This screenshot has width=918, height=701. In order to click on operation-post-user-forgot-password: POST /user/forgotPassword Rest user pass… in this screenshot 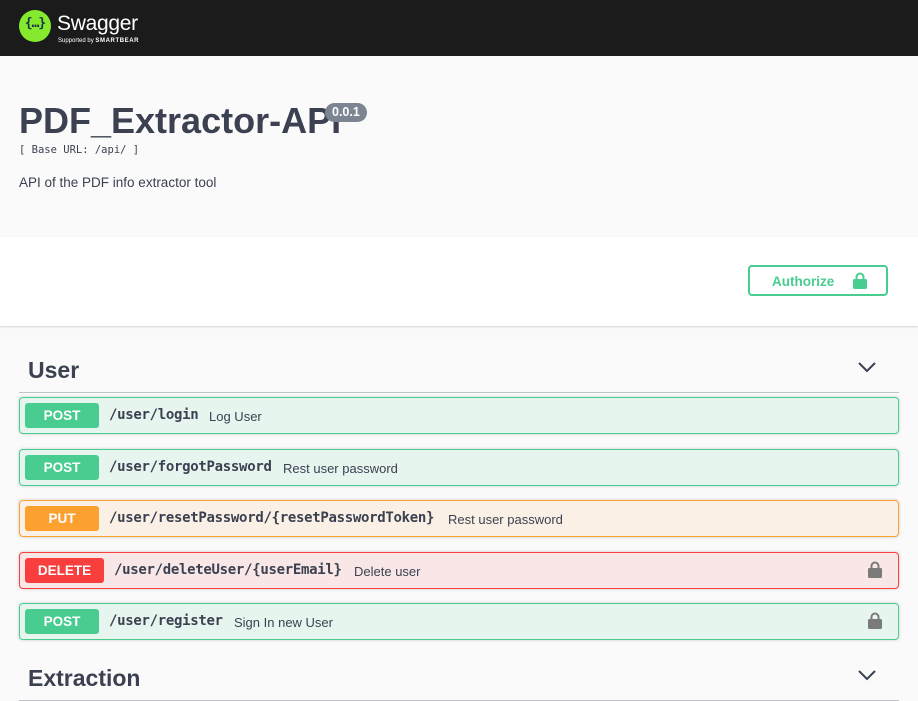, I will do `click(459, 467)`.